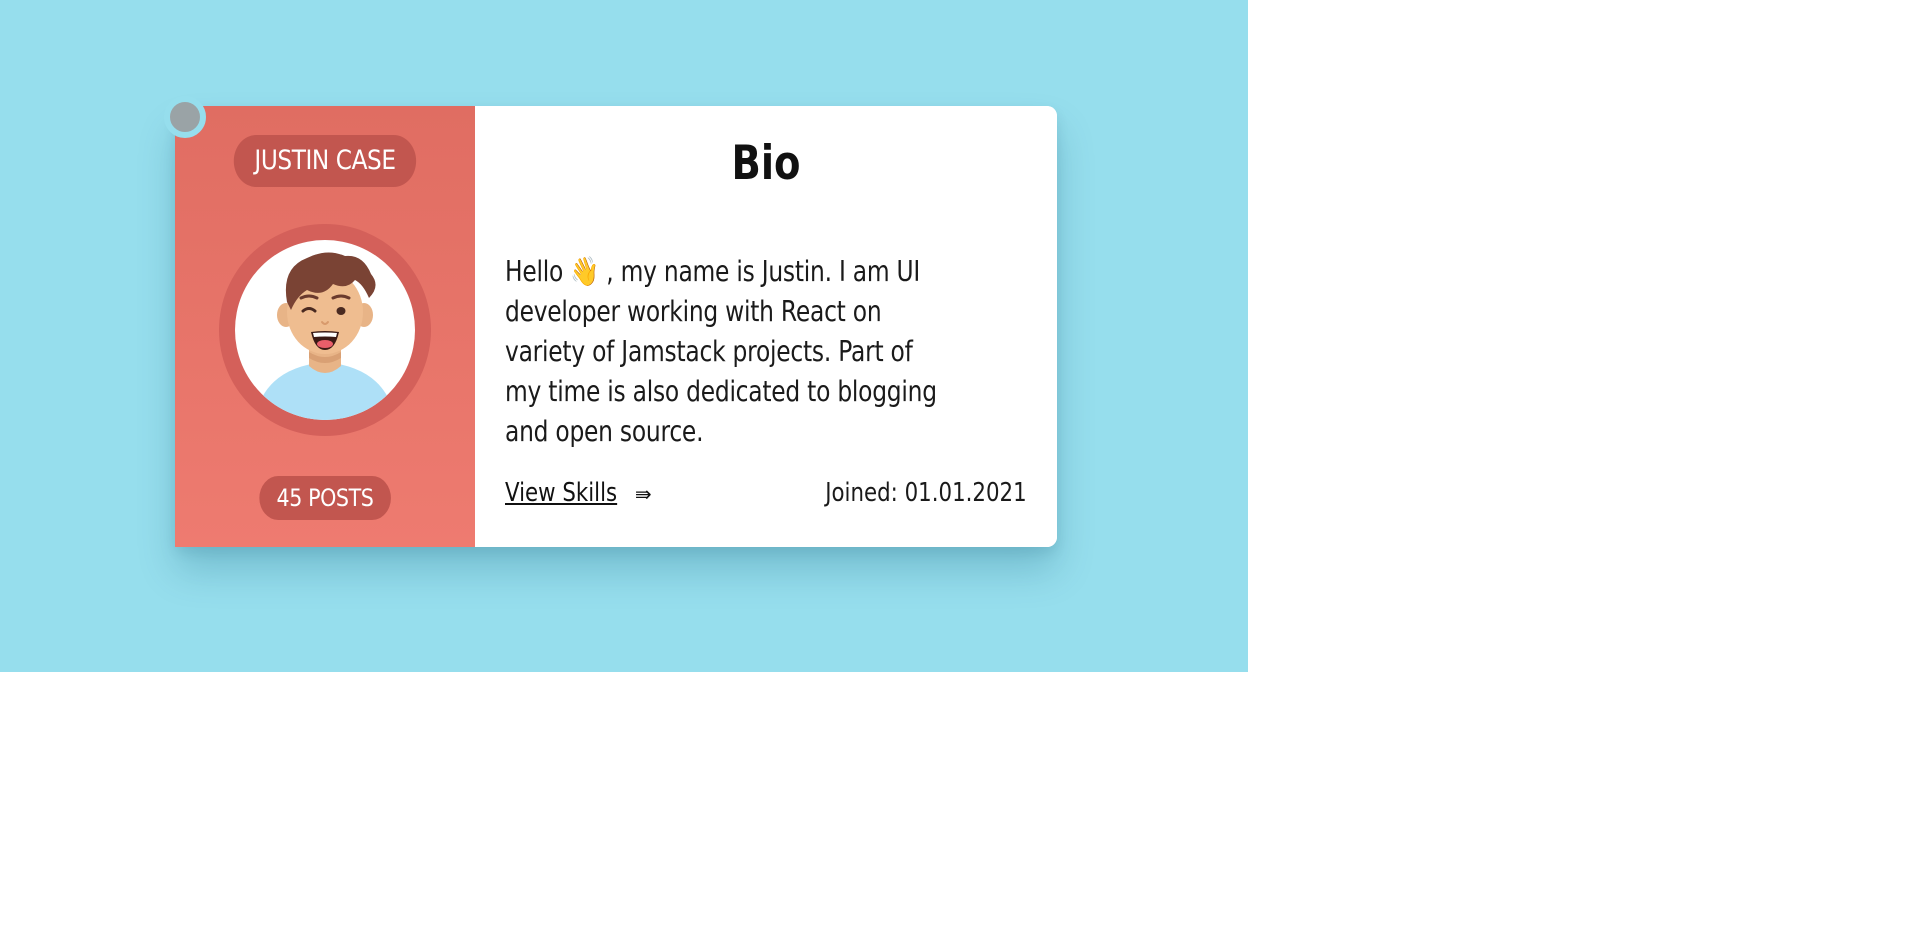 The width and height of the screenshot is (1908, 941). I want to click on corner-dot-icon, so click(185, 117).